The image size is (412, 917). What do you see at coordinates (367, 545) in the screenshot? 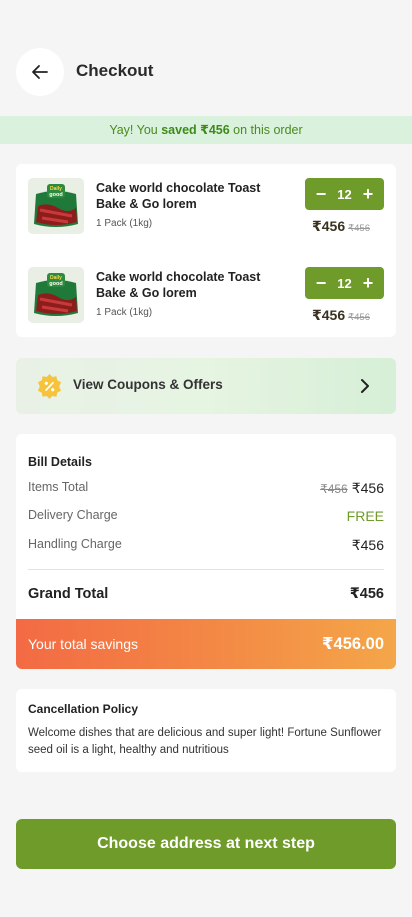
I see `handling-charge-value: ₹456` at bounding box center [367, 545].